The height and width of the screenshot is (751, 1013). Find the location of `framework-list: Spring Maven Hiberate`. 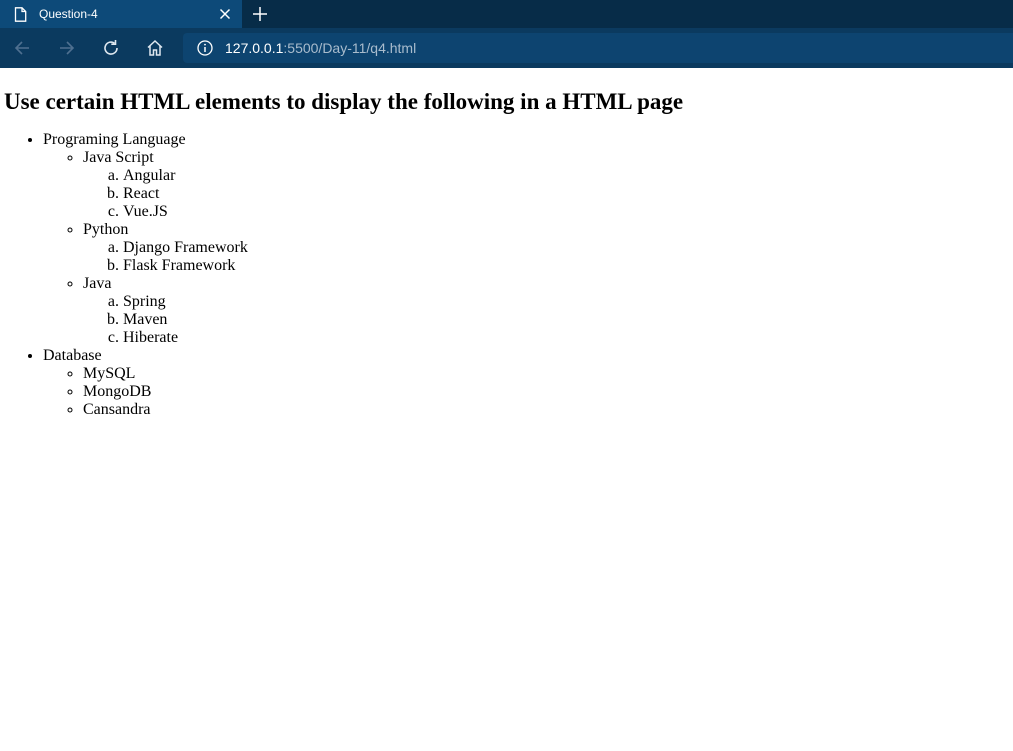

framework-list: Spring Maven Hiberate is located at coordinates (544, 320).